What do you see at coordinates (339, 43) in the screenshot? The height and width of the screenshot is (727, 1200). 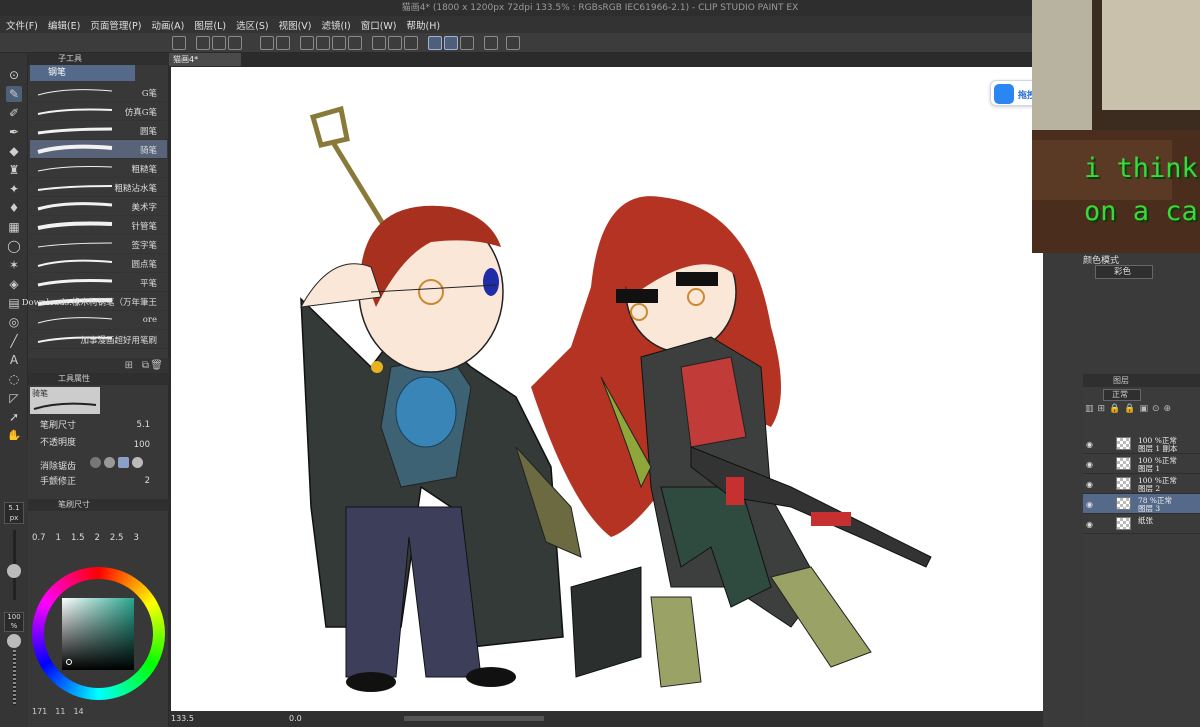 I see `transform-icon` at bounding box center [339, 43].